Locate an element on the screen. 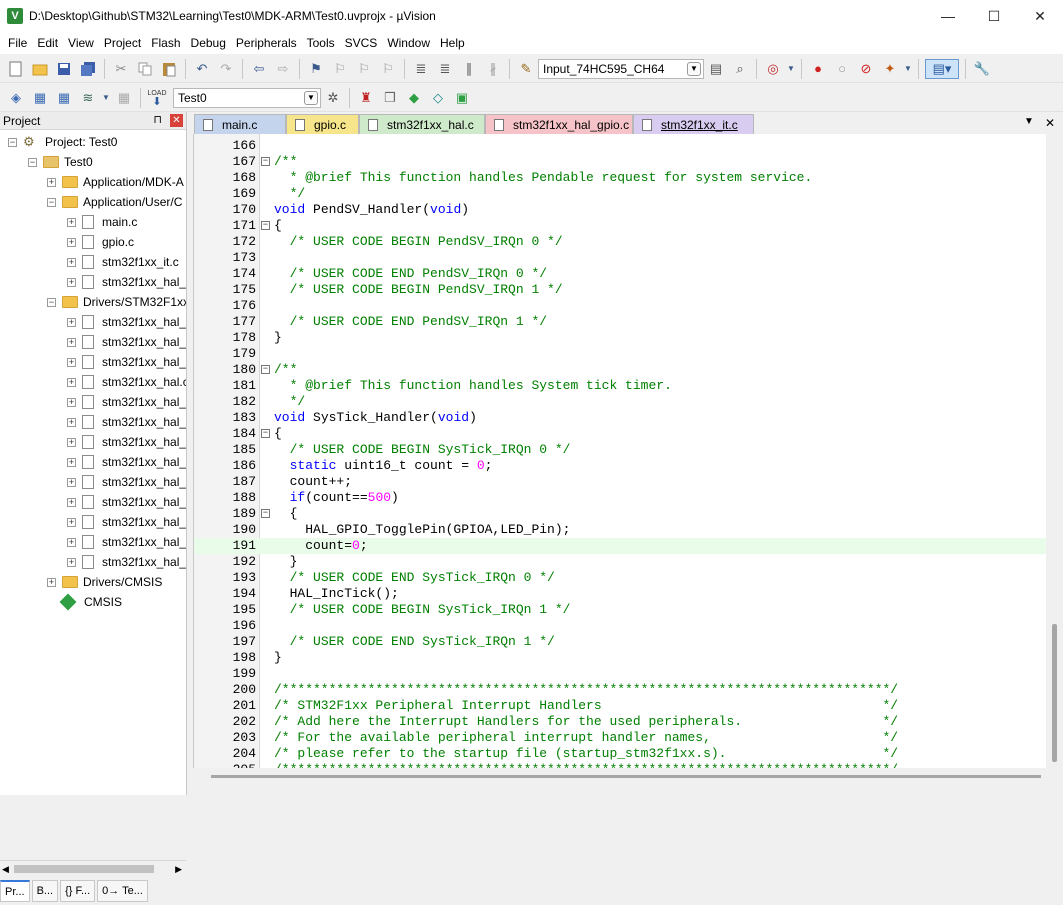  debug-session-icon: ◎ is located at coordinates (773, 69).